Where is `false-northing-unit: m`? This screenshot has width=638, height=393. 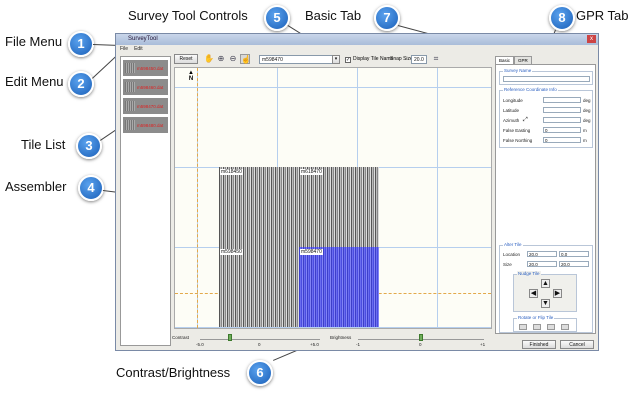 false-northing-unit: m is located at coordinates (585, 140).